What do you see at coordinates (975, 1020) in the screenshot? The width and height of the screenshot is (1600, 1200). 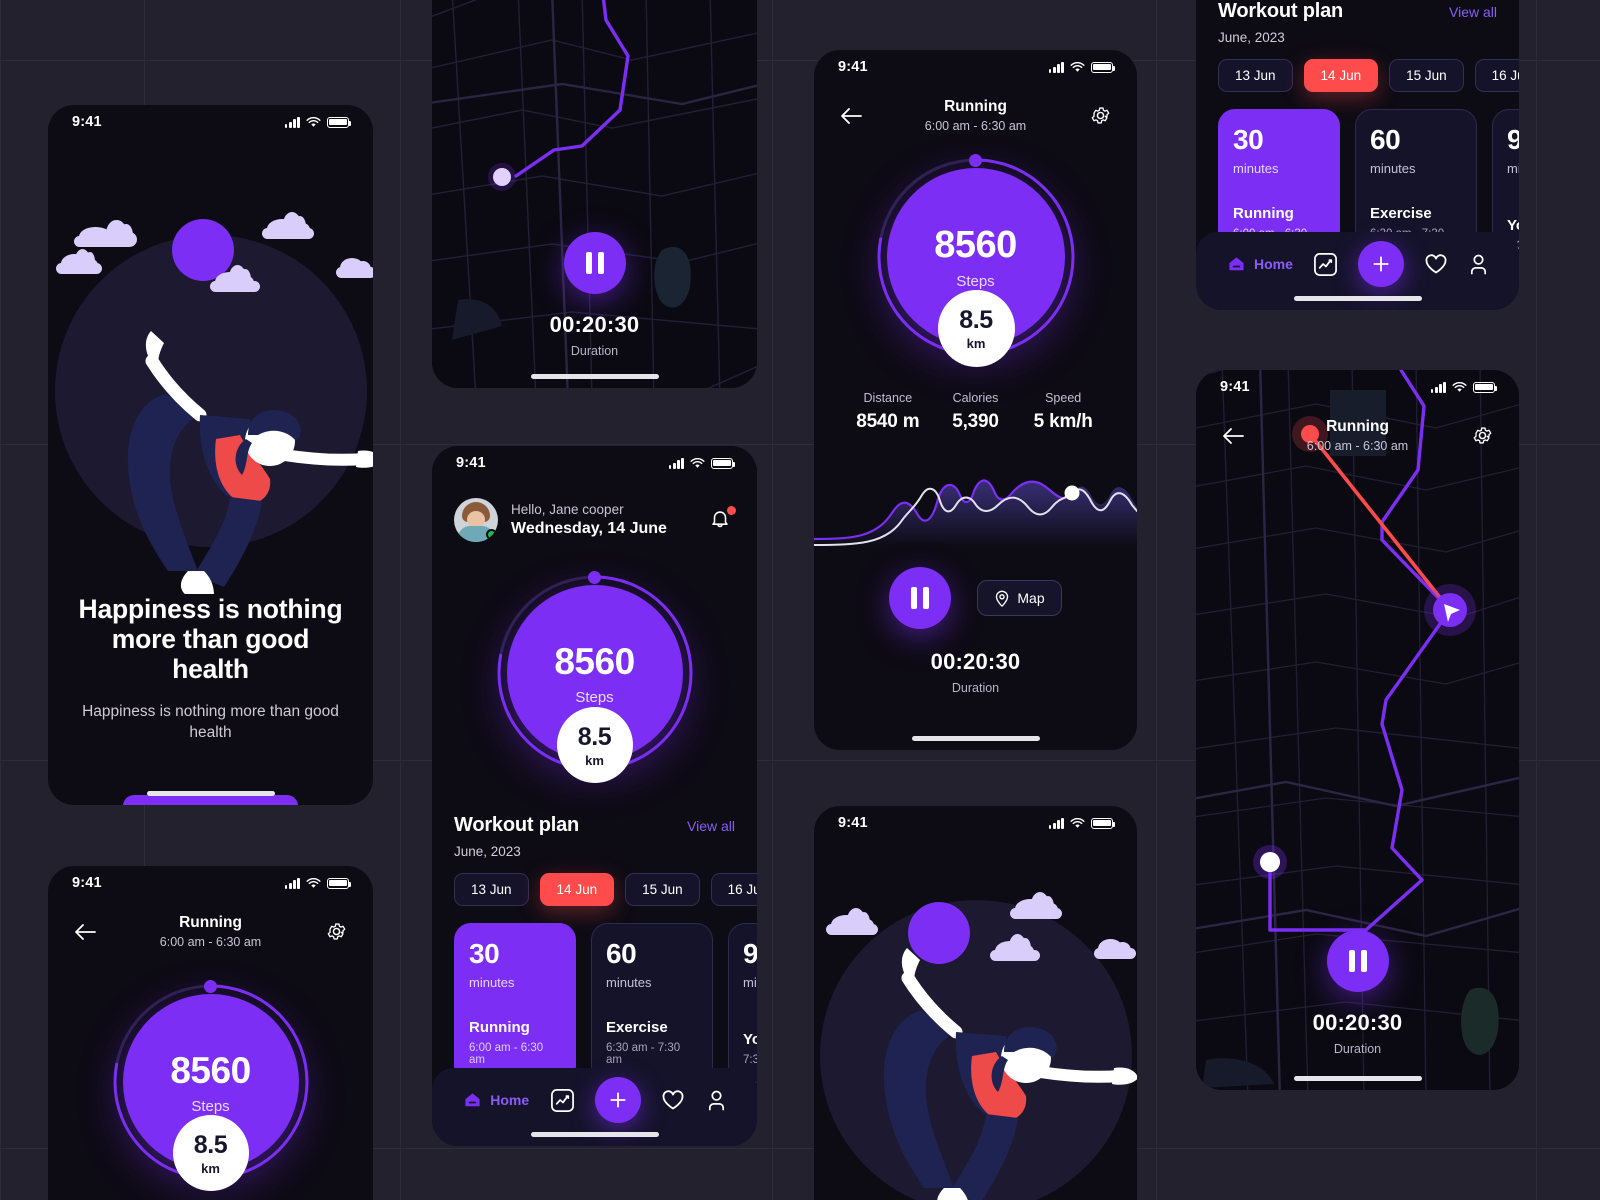 I see `yoga-illustration` at bounding box center [975, 1020].